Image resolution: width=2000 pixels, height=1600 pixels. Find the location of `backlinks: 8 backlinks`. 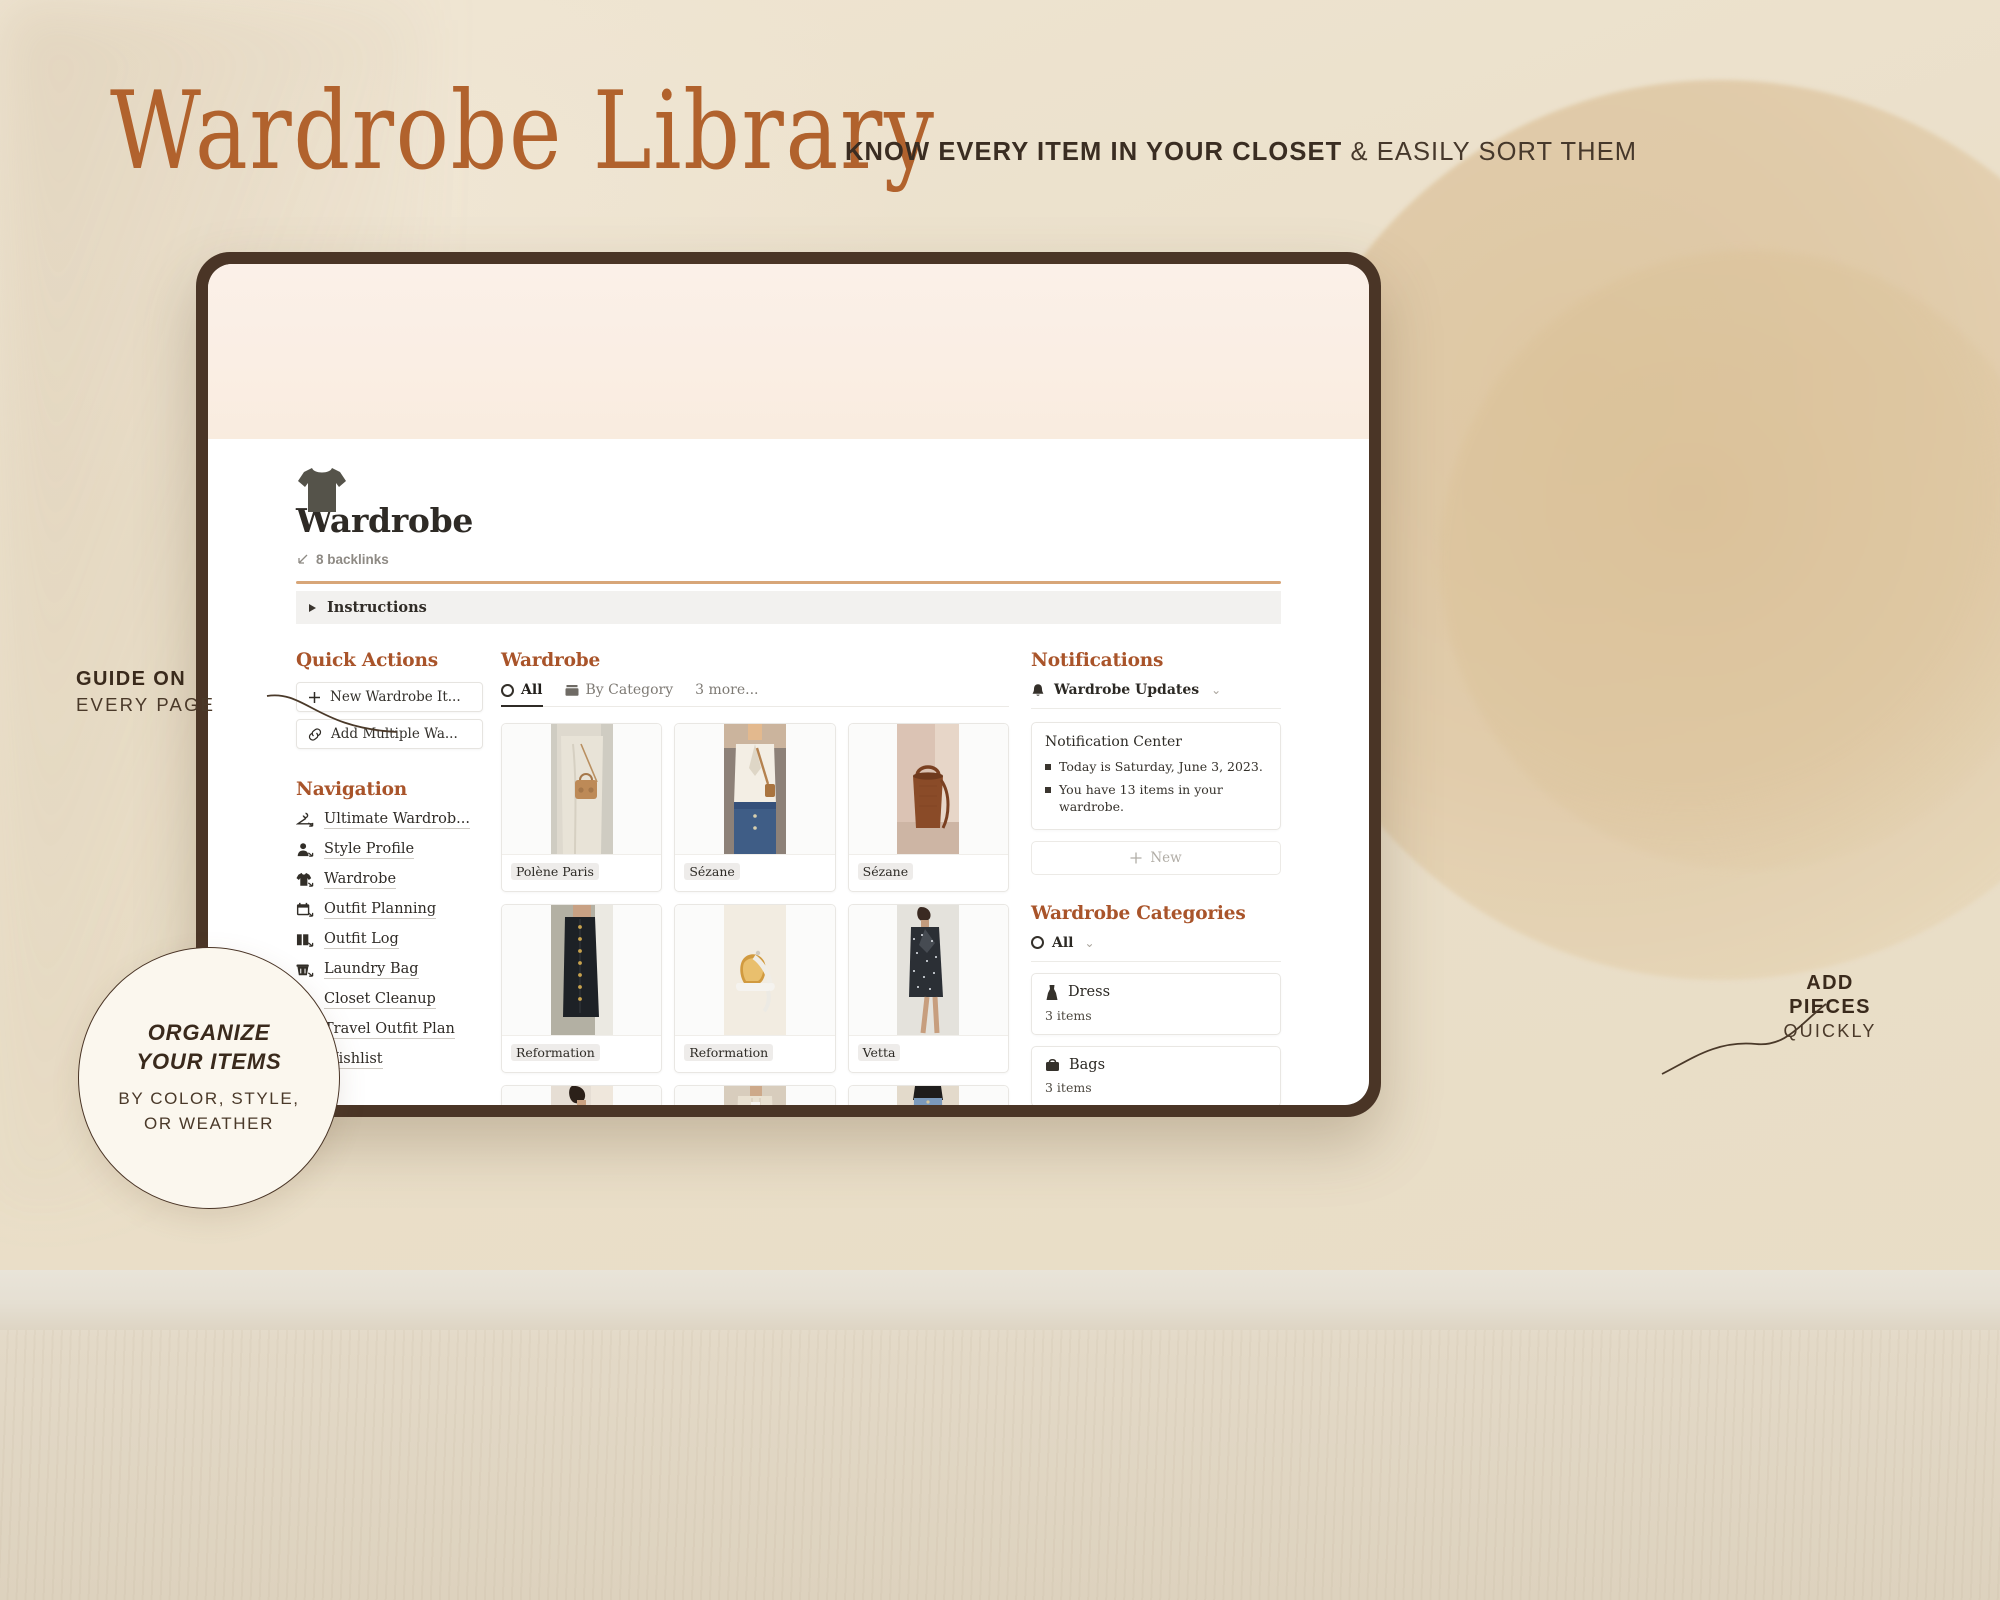

backlinks: 8 backlinks is located at coordinates (788, 559).